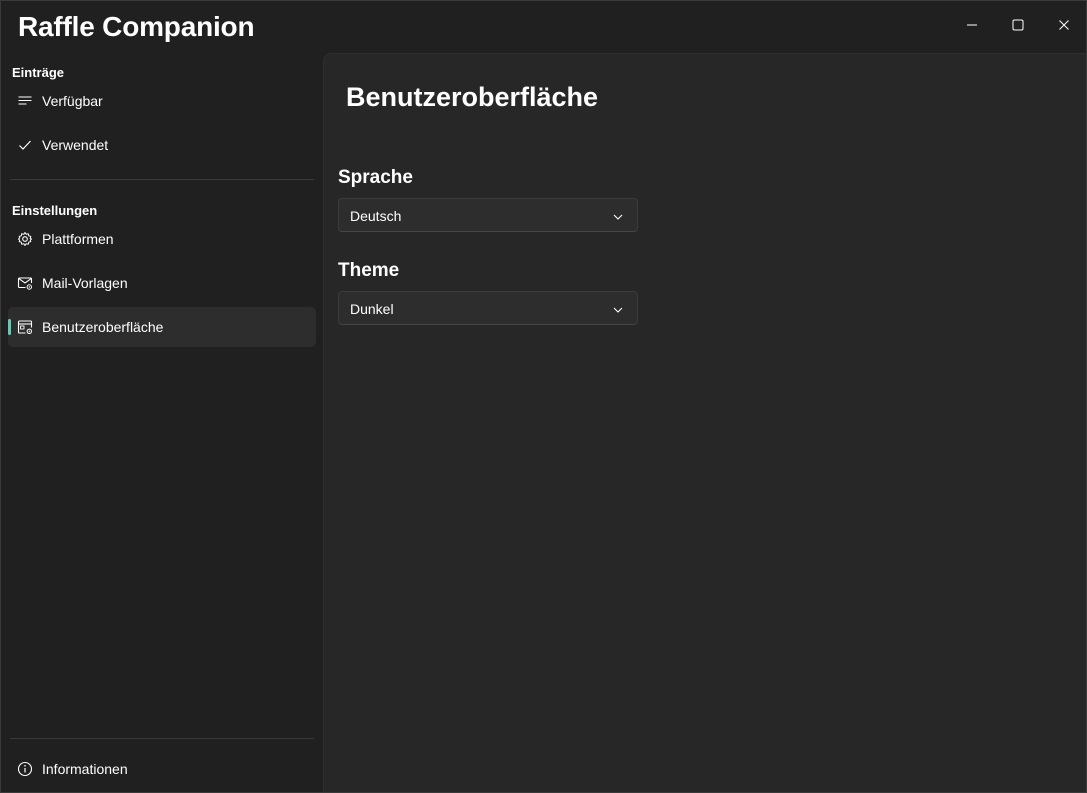  I want to click on nav-item-label: Plattformen, so click(78, 239).